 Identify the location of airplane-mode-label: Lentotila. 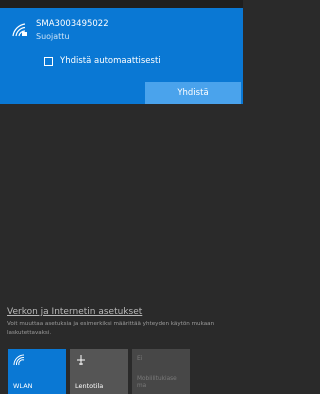
(89, 386).